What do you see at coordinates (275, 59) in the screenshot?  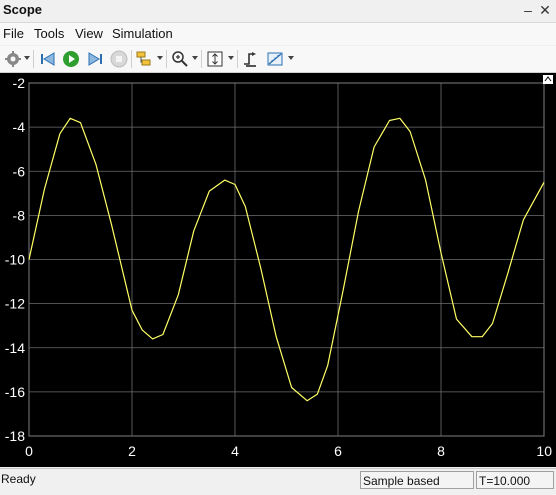 I see `measurements-icon` at bounding box center [275, 59].